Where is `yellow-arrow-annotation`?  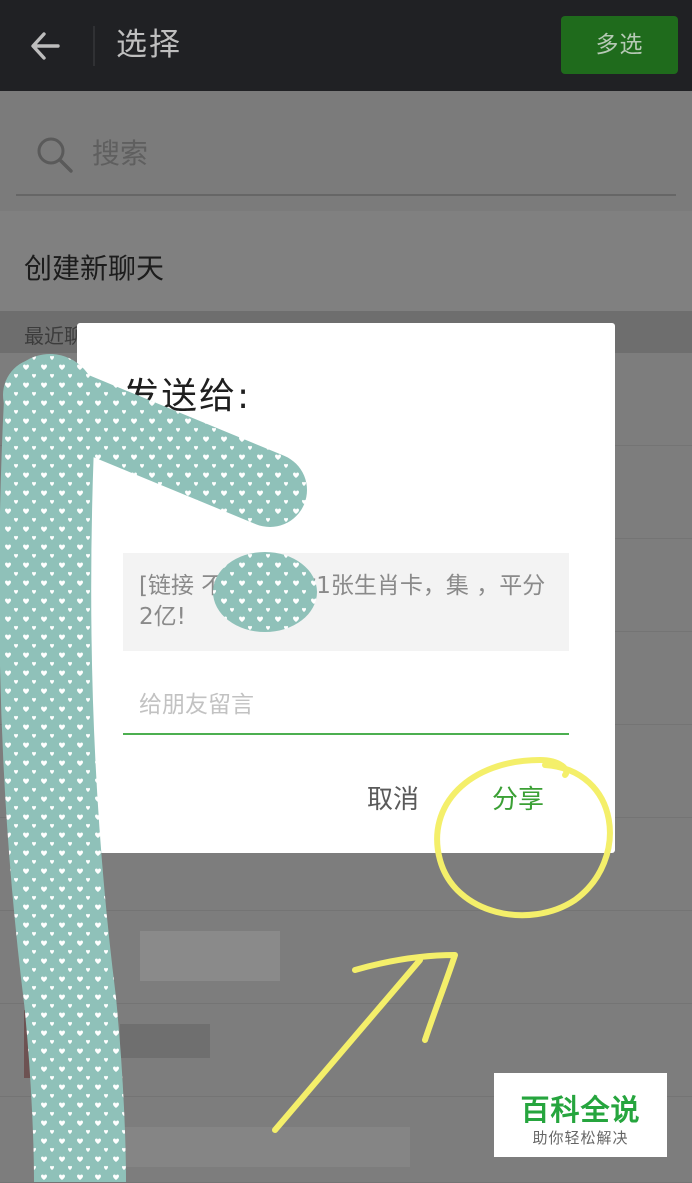
yellow-arrow-annotation is located at coordinates (365, 1042).